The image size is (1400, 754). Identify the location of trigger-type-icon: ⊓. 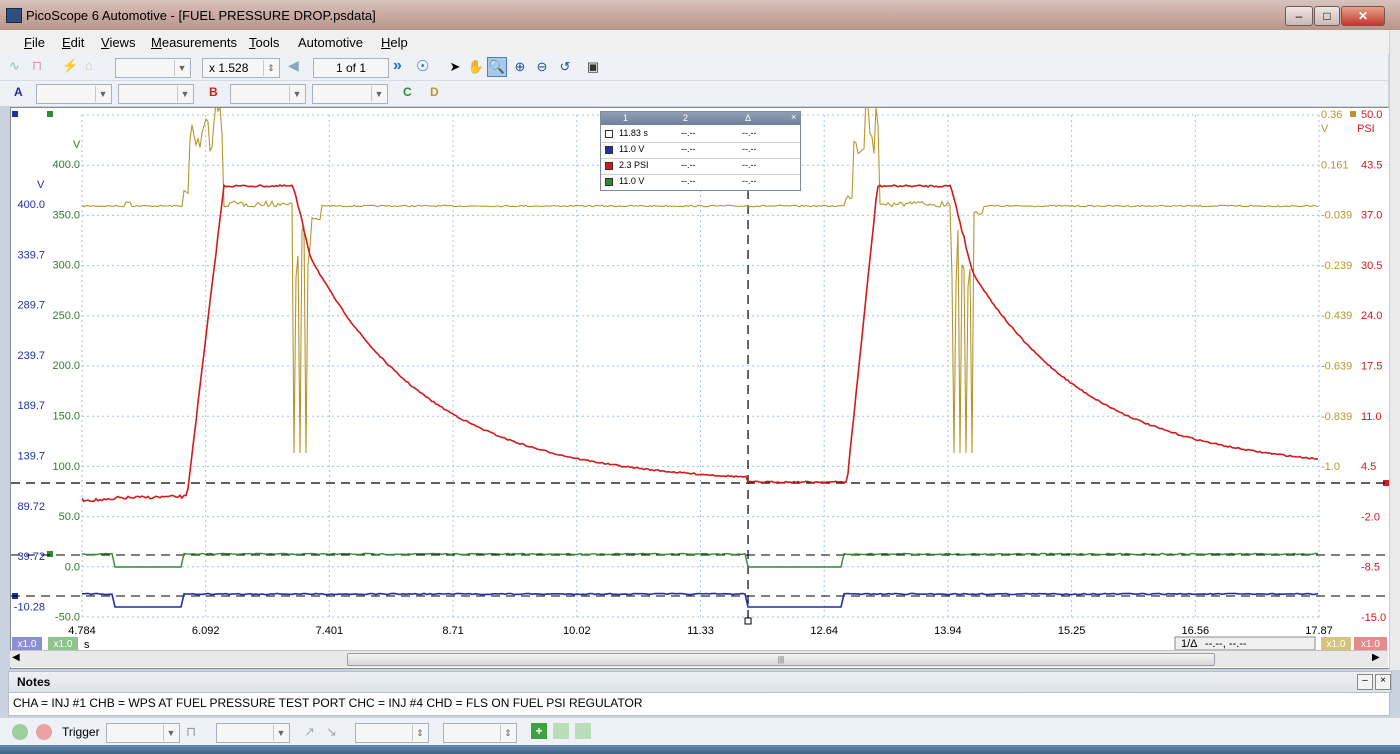
(191, 732).